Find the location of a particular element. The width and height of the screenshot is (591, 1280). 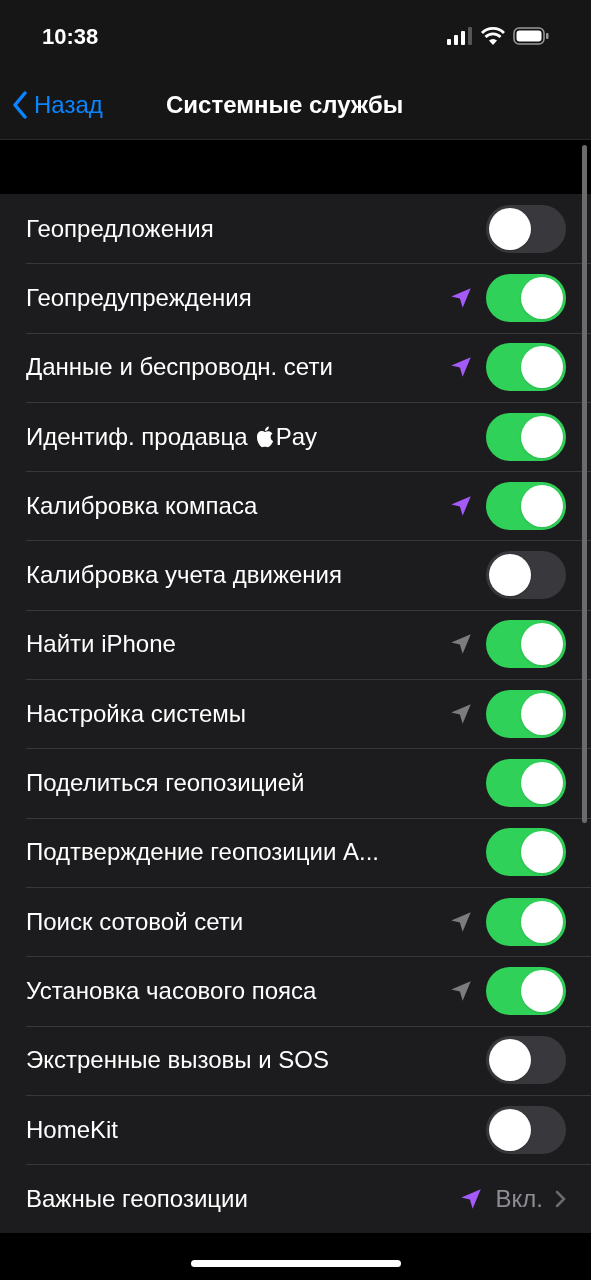

row-label-suffix: Pay is located at coordinates (296, 436).